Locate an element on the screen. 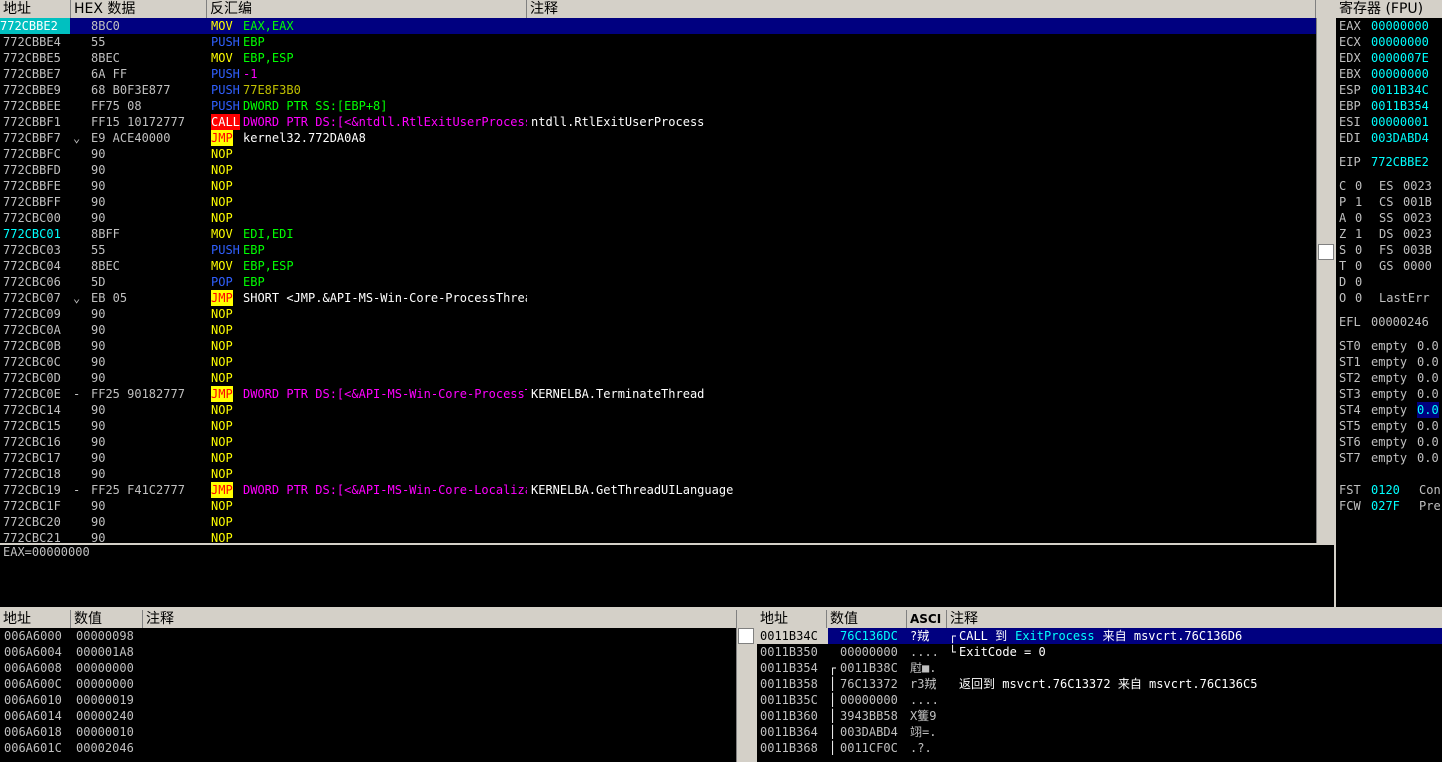  dump-row: 006A6018 00000010 is located at coordinates (368, 732).